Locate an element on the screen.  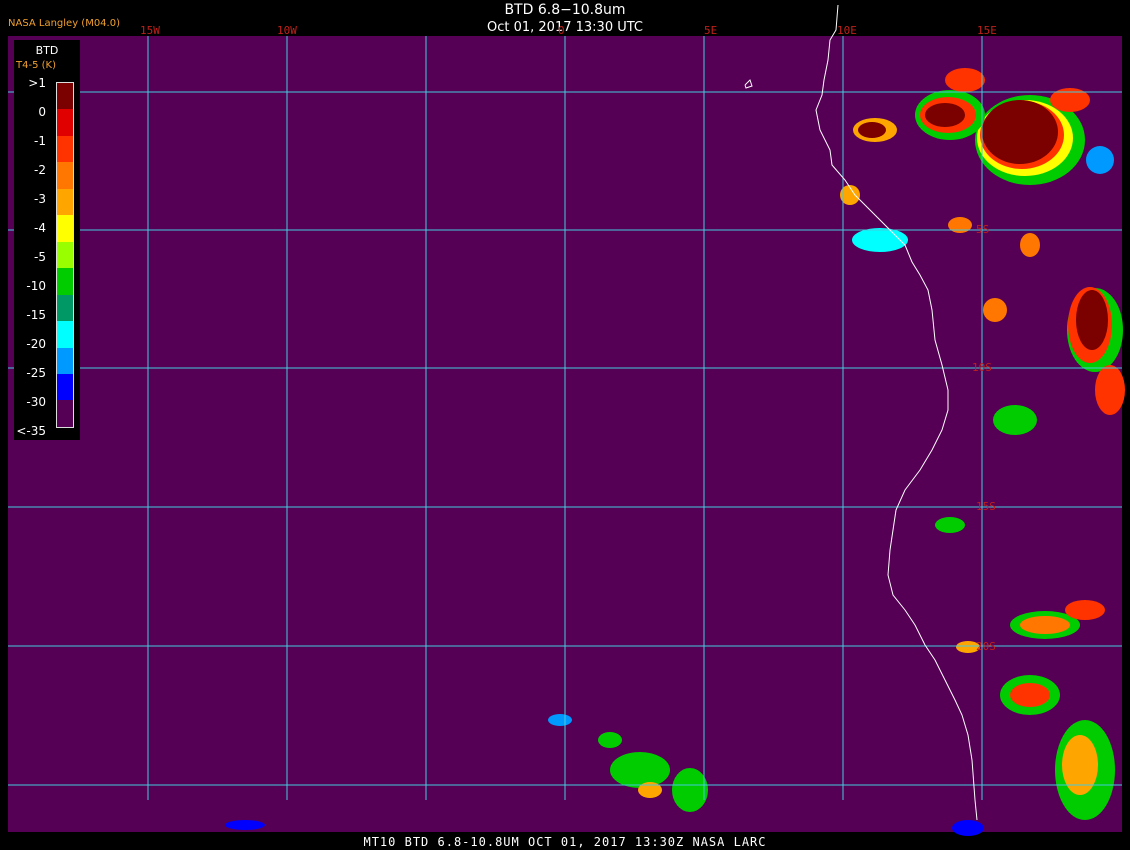
map-title: BTD 6.8−10.8um is located at coordinates (565, 10).